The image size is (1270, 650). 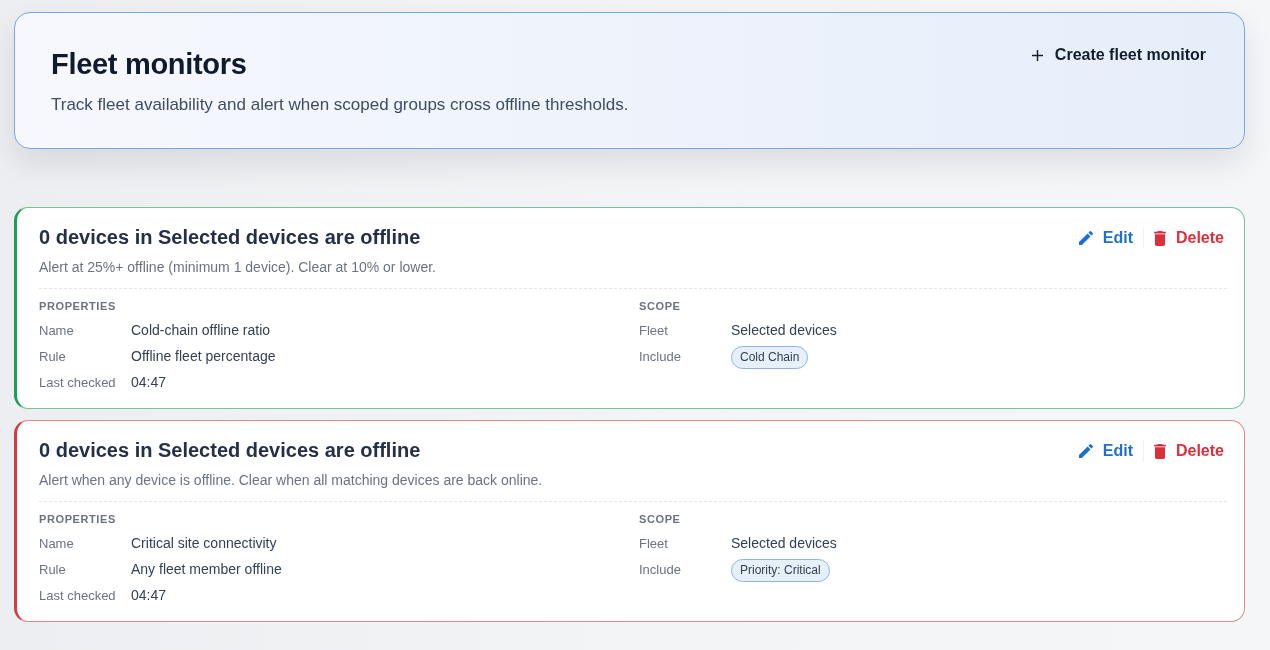 I want to click on page-subtitle: Track fleet availability and alert when scoped groups cross offline thresholds., so click(x=340, y=105).